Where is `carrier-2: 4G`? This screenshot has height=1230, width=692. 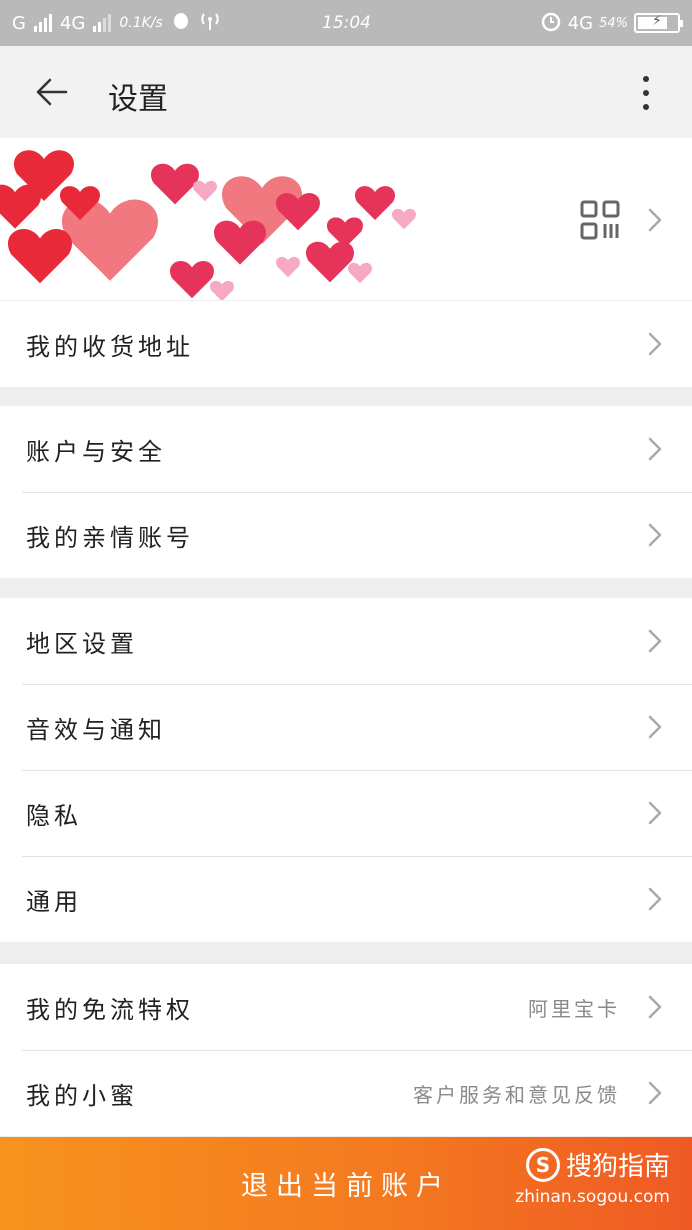
carrier-2: 4G is located at coordinates (72, 23).